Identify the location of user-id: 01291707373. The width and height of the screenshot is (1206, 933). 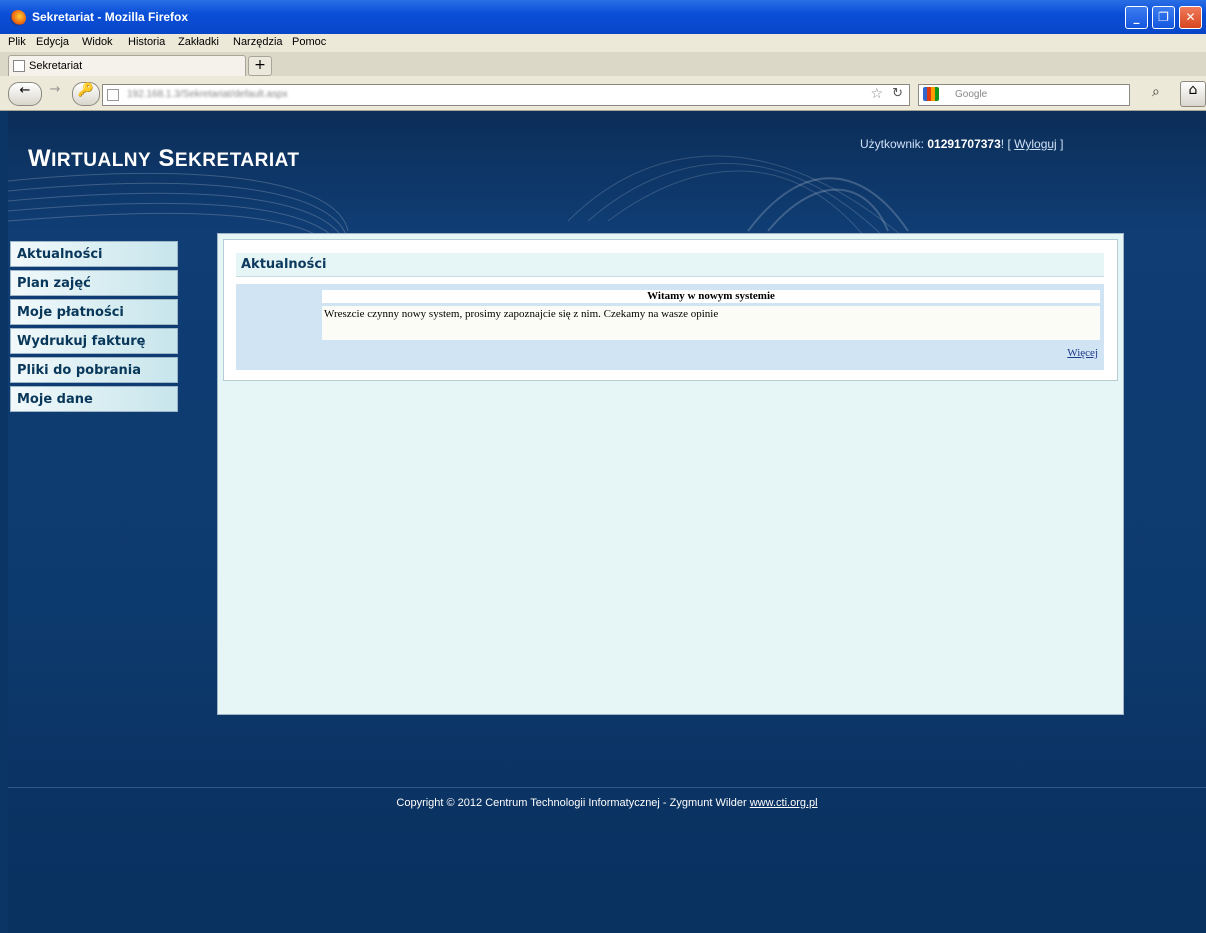
(964, 144).